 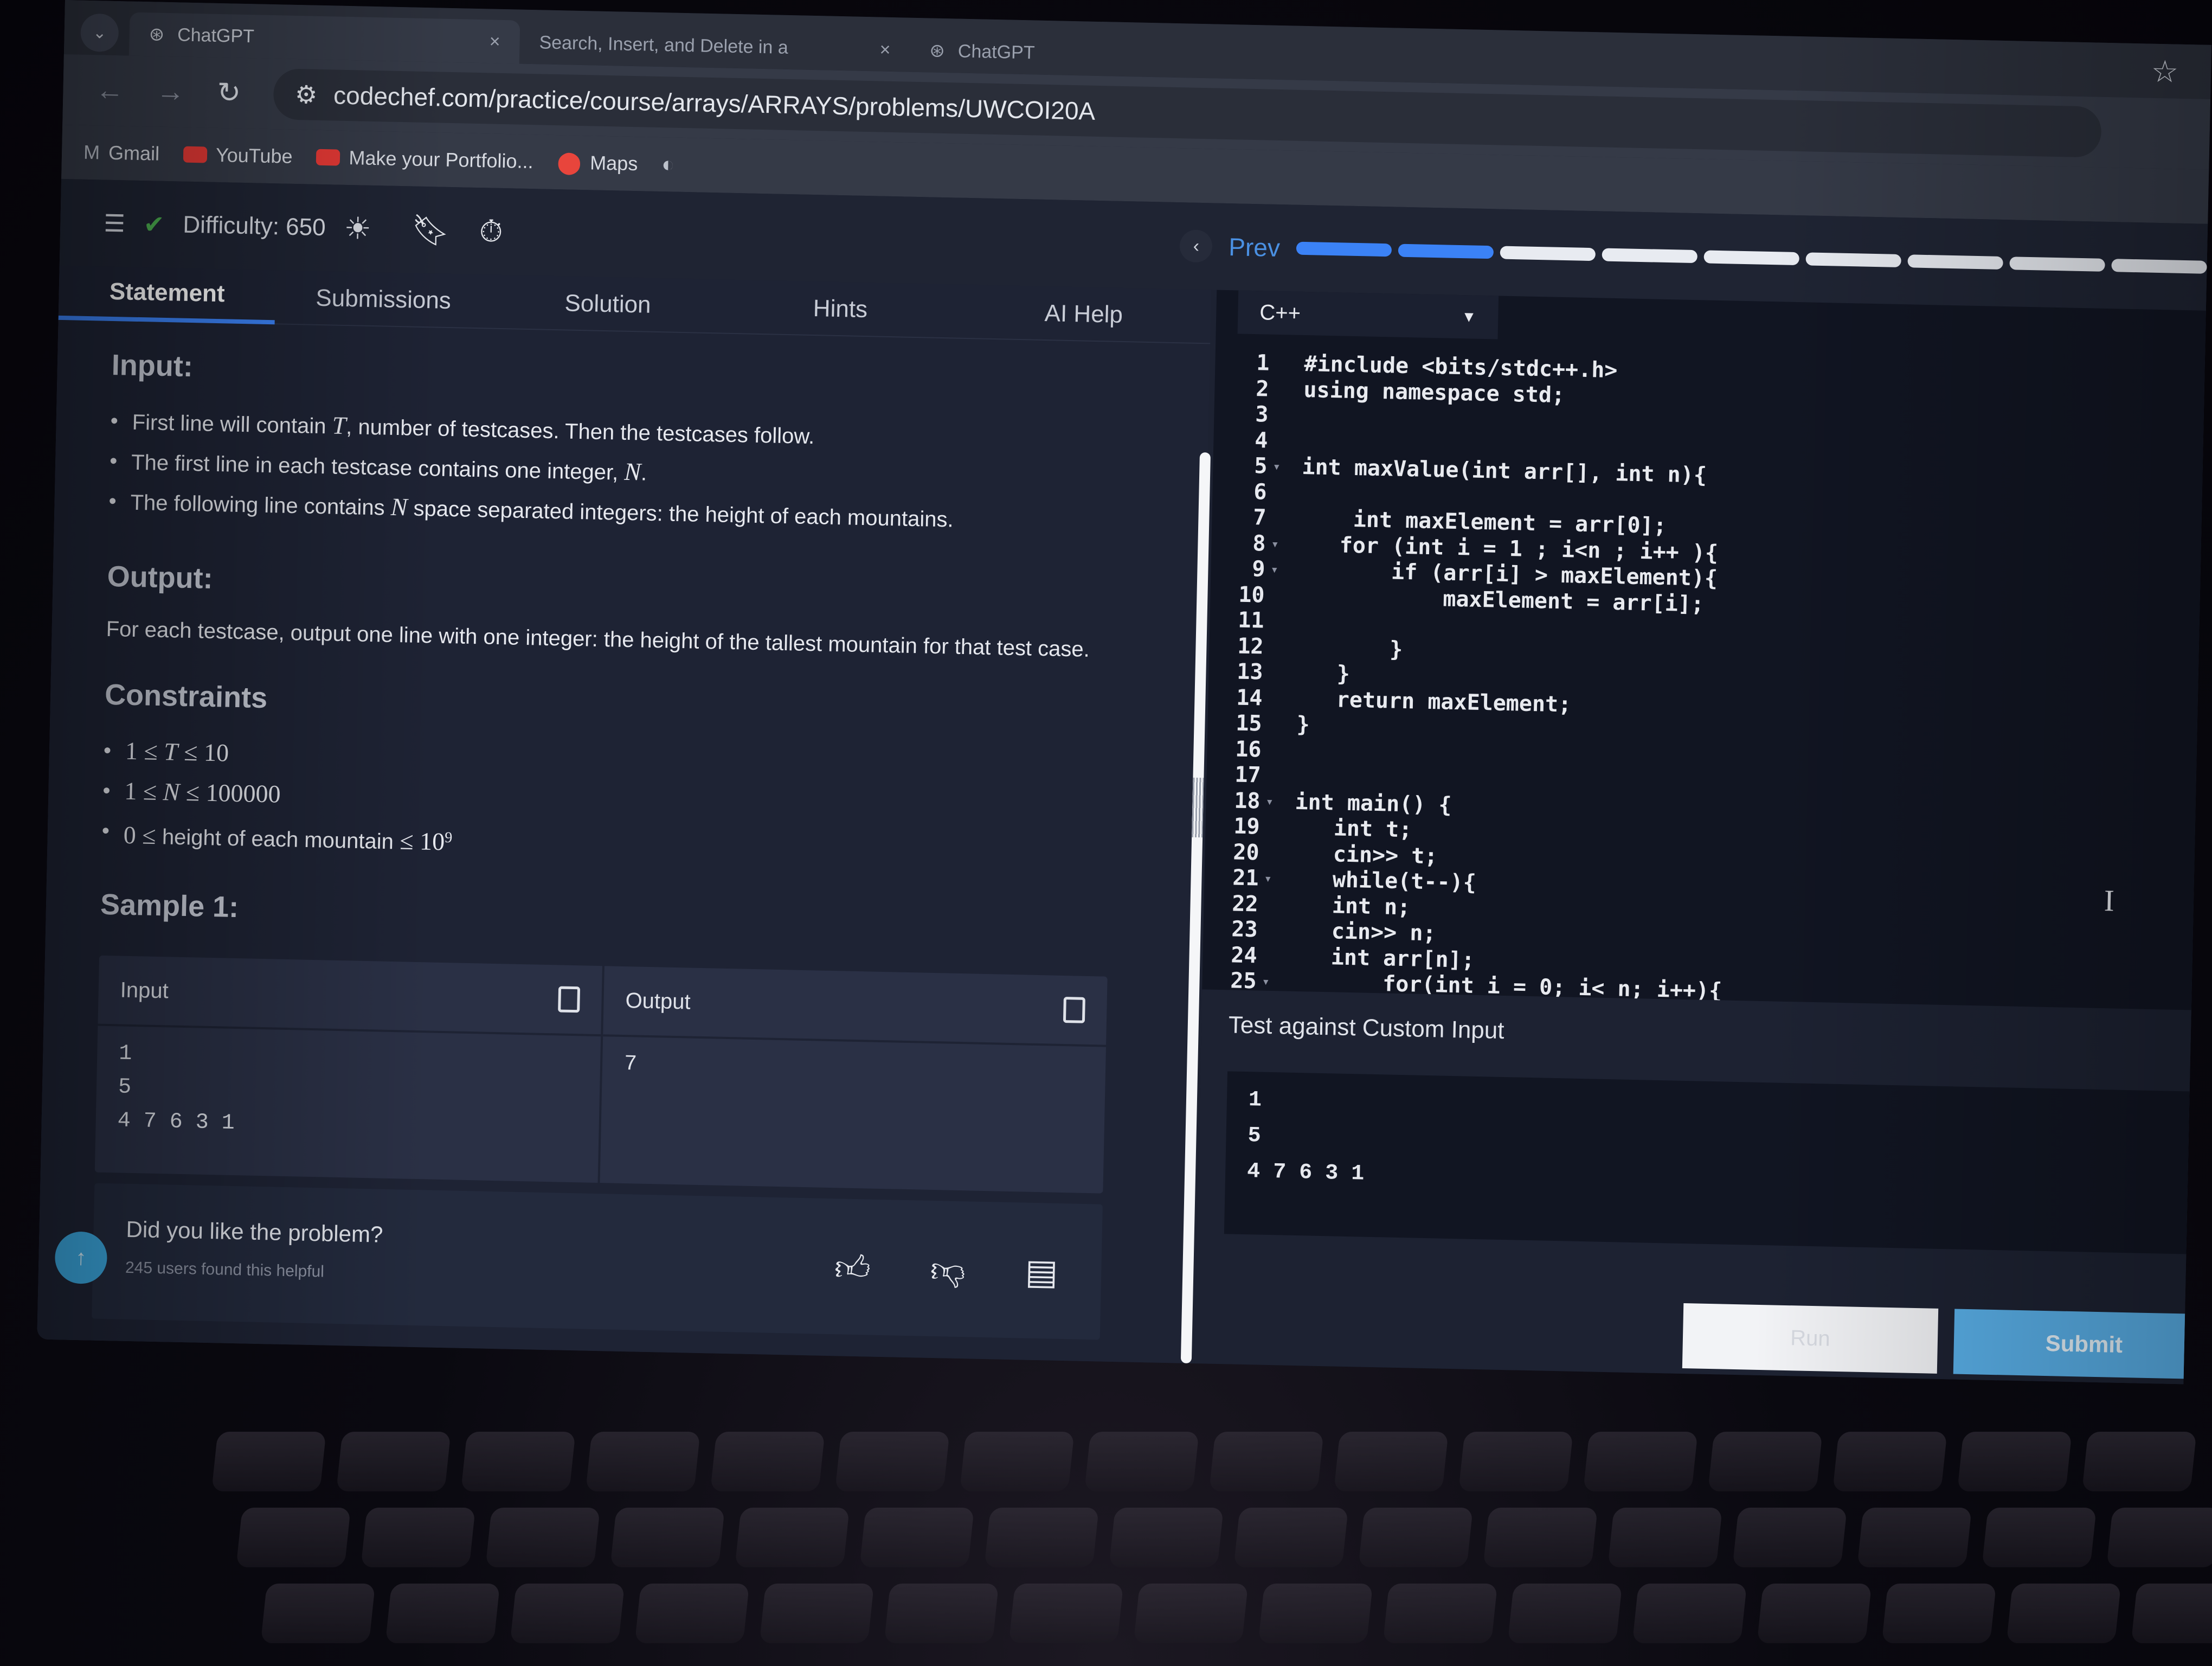 I want to click on site-settings-icon: ⚙, so click(x=305, y=95).